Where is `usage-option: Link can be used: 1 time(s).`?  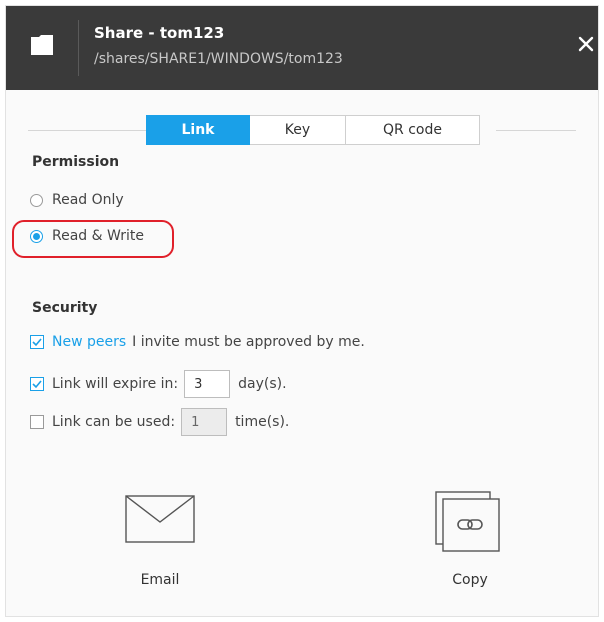 usage-option: Link can be used: 1 time(s). is located at coordinates (159, 422).